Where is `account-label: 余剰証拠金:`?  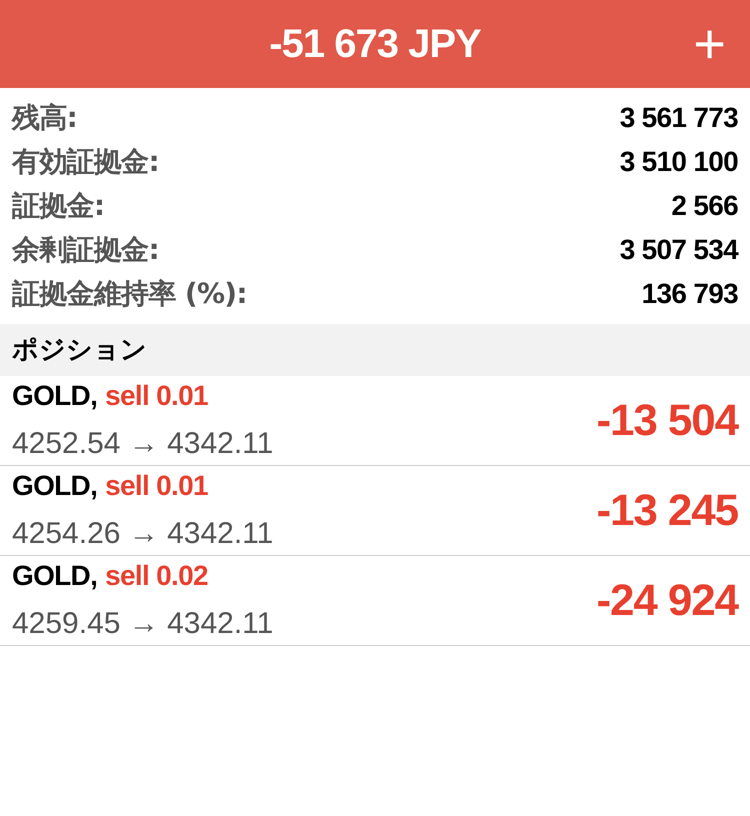
account-label: 余剰証拠金: is located at coordinates (85, 250).